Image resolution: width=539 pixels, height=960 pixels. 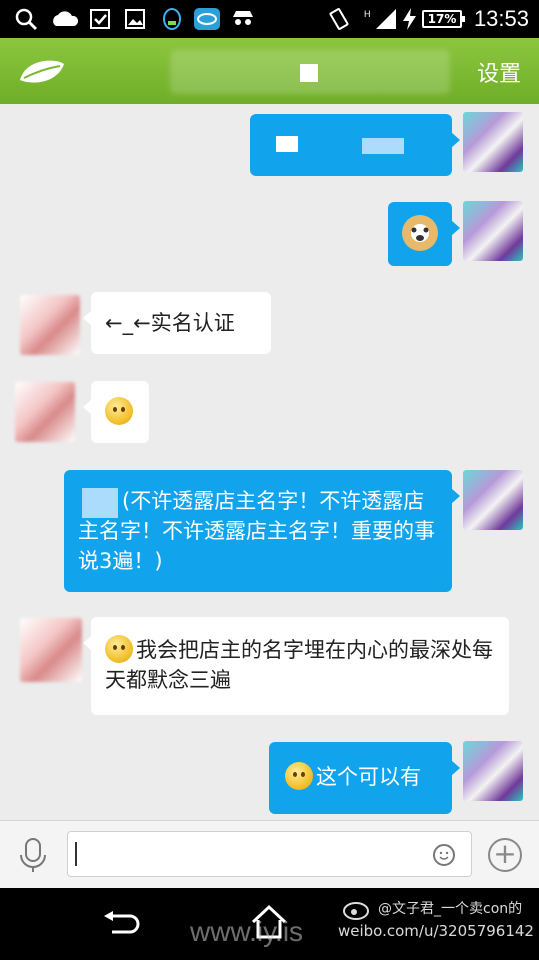 What do you see at coordinates (501, 18) in the screenshot?
I see `status-time: 13:53` at bounding box center [501, 18].